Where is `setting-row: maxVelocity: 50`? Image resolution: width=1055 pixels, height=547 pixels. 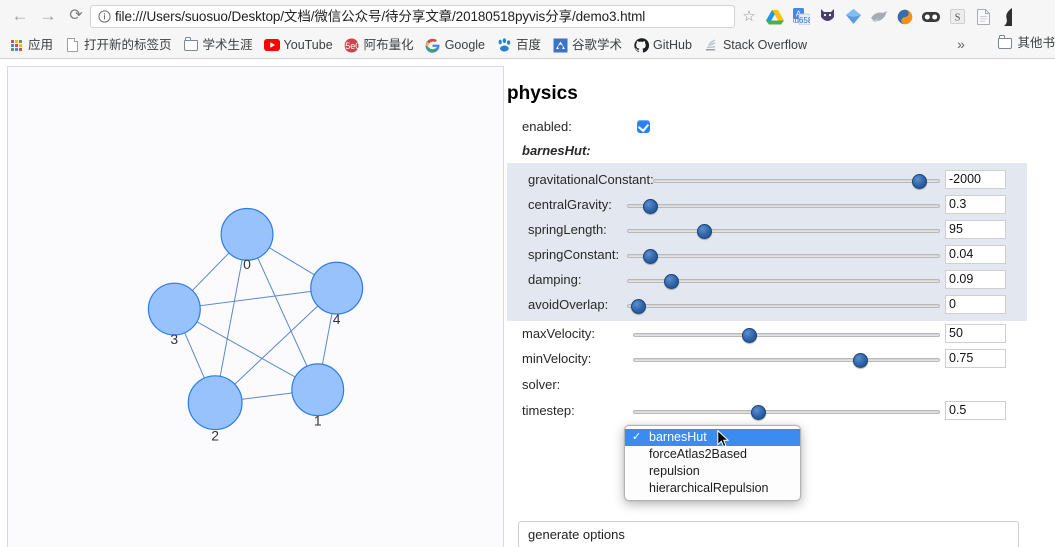 setting-row: maxVelocity: 50 is located at coordinates (777, 333).